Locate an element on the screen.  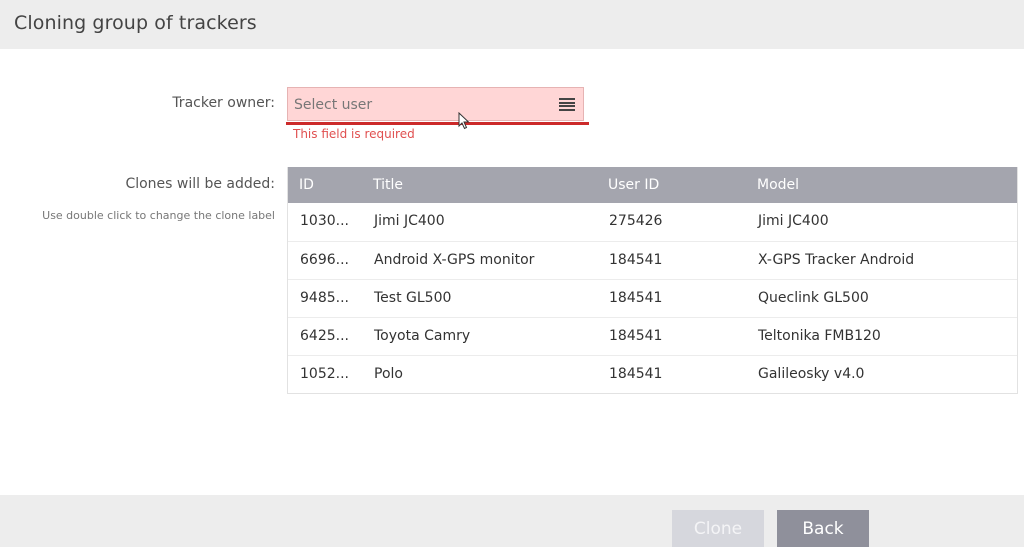
tracker-owner-label: Tracker owner: is located at coordinates (223, 103).